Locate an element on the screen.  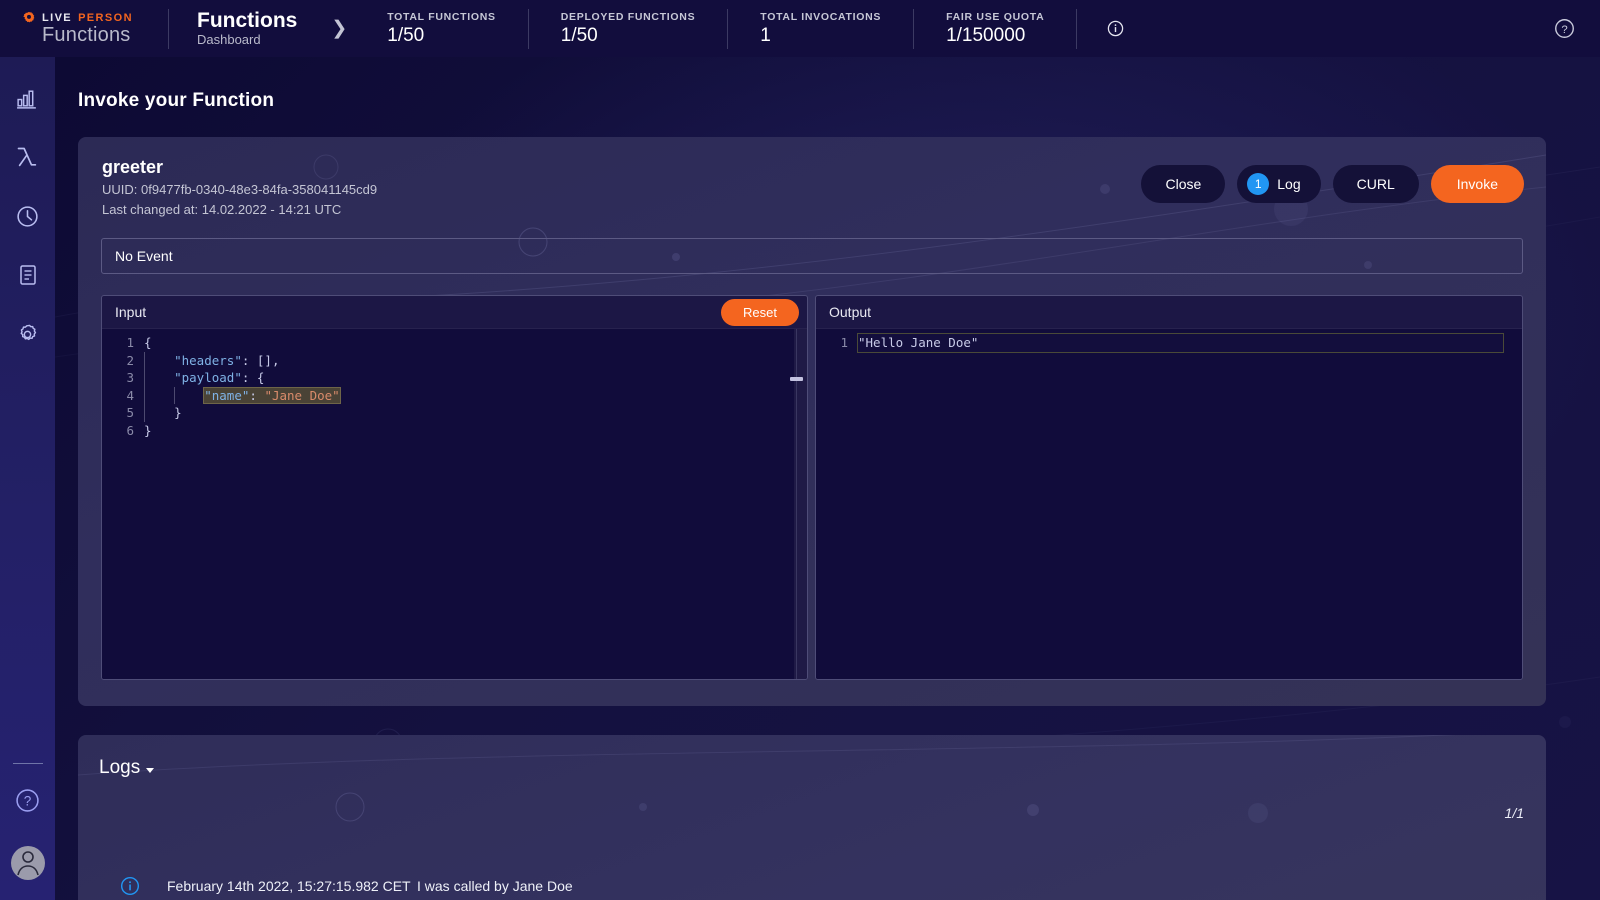
brand-person-text: PERSON is located at coordinates (105, 17).